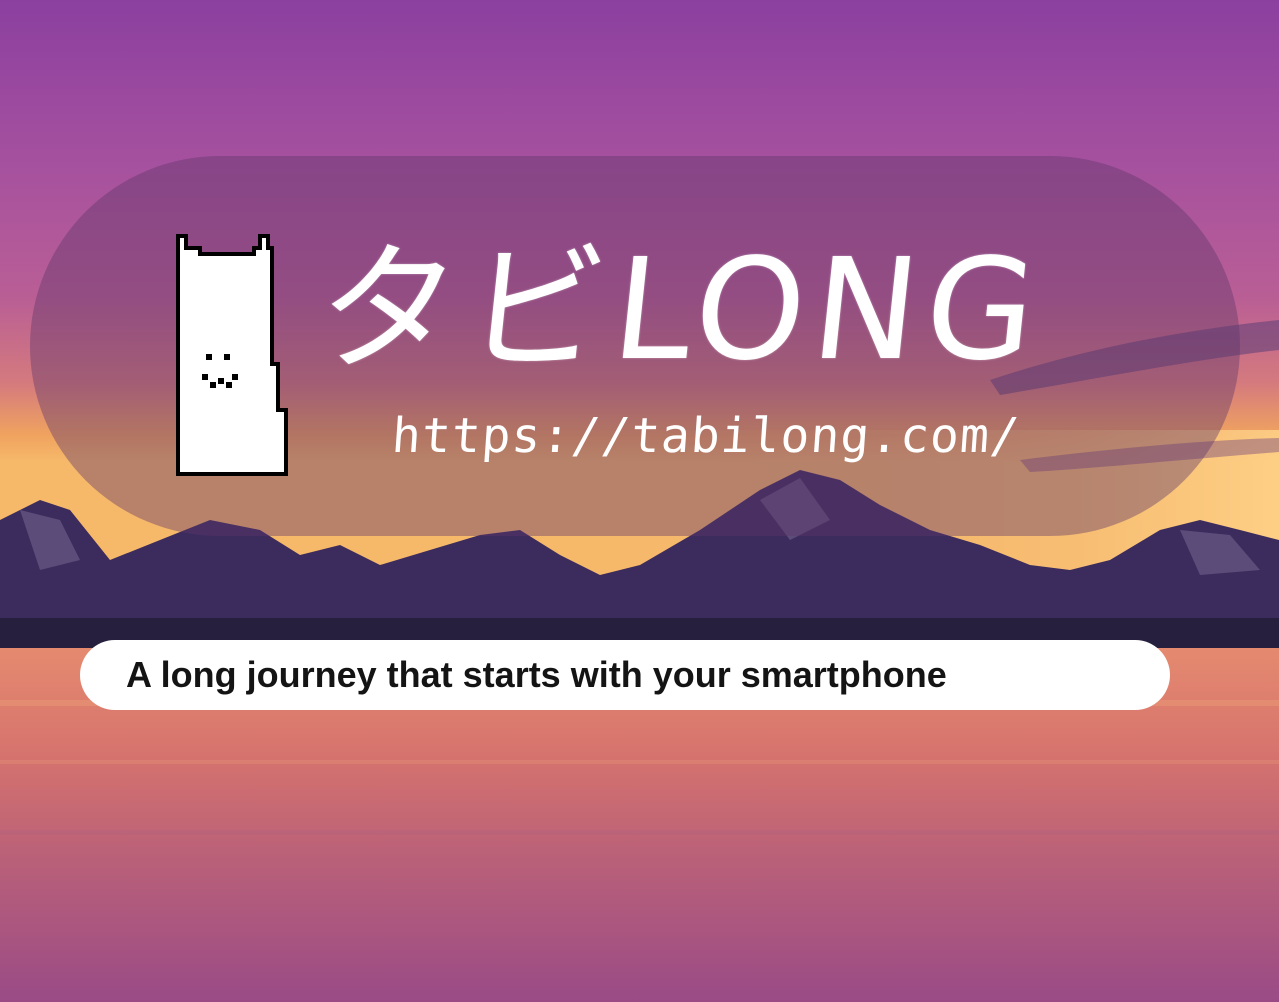 The width and height of the screenshot is (1279, 1002). What do you see at coordinates (680, 310) in the screenshot?
I see `brand-name: タビLONG` at bounding box center [680, 310].